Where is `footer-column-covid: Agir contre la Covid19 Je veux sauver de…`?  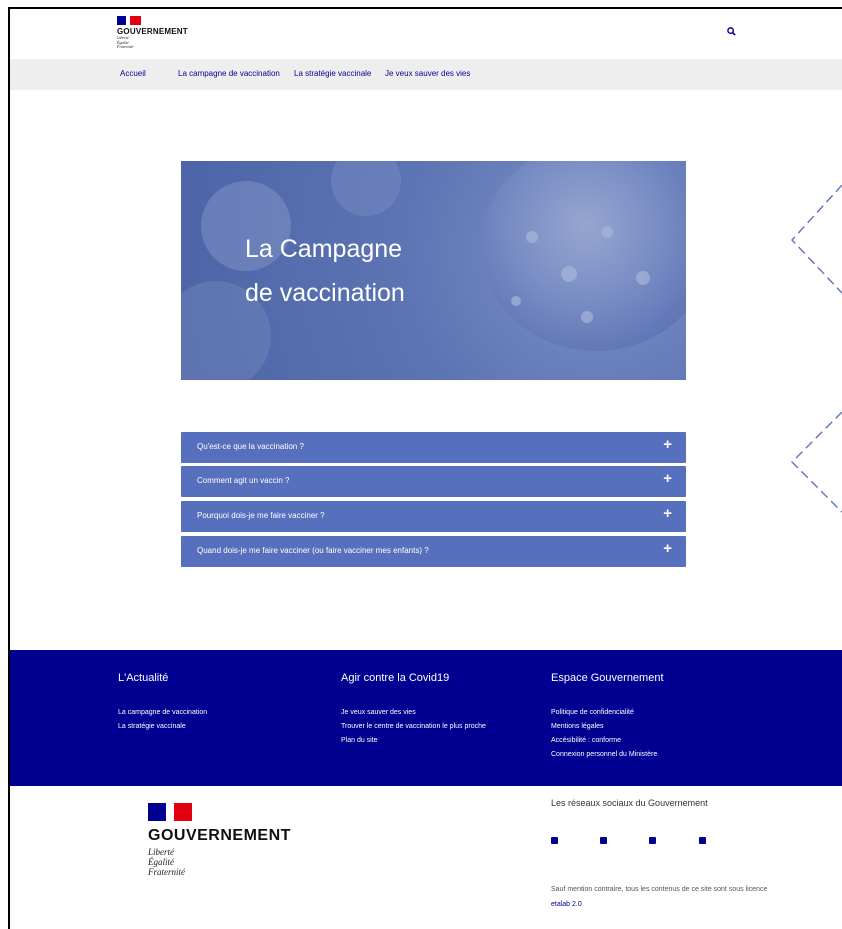 footer-column-covid: Agir contre la Covid19 Je veux sauver de… is located at coordinates (413, 710).